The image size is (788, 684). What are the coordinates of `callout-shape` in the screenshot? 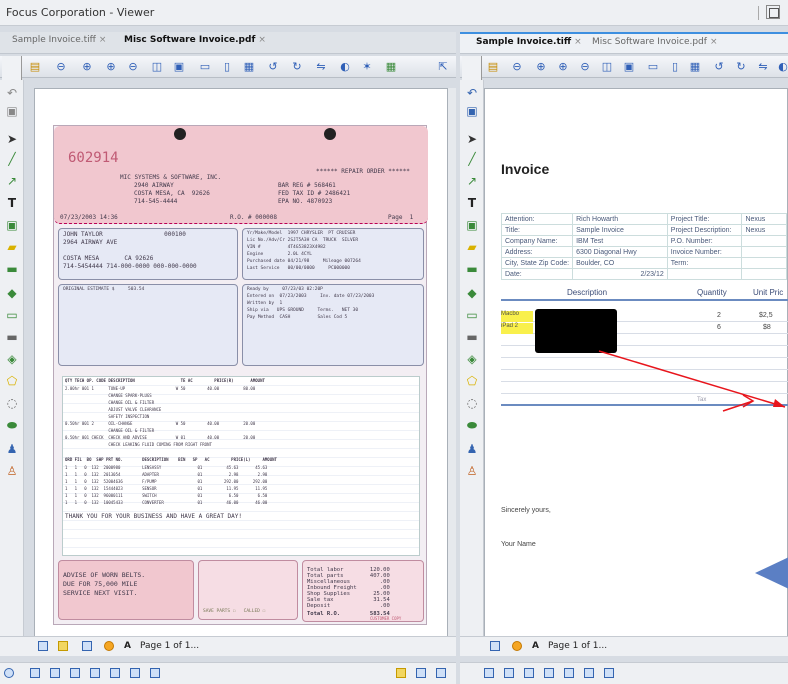 It's located at (771, 573).